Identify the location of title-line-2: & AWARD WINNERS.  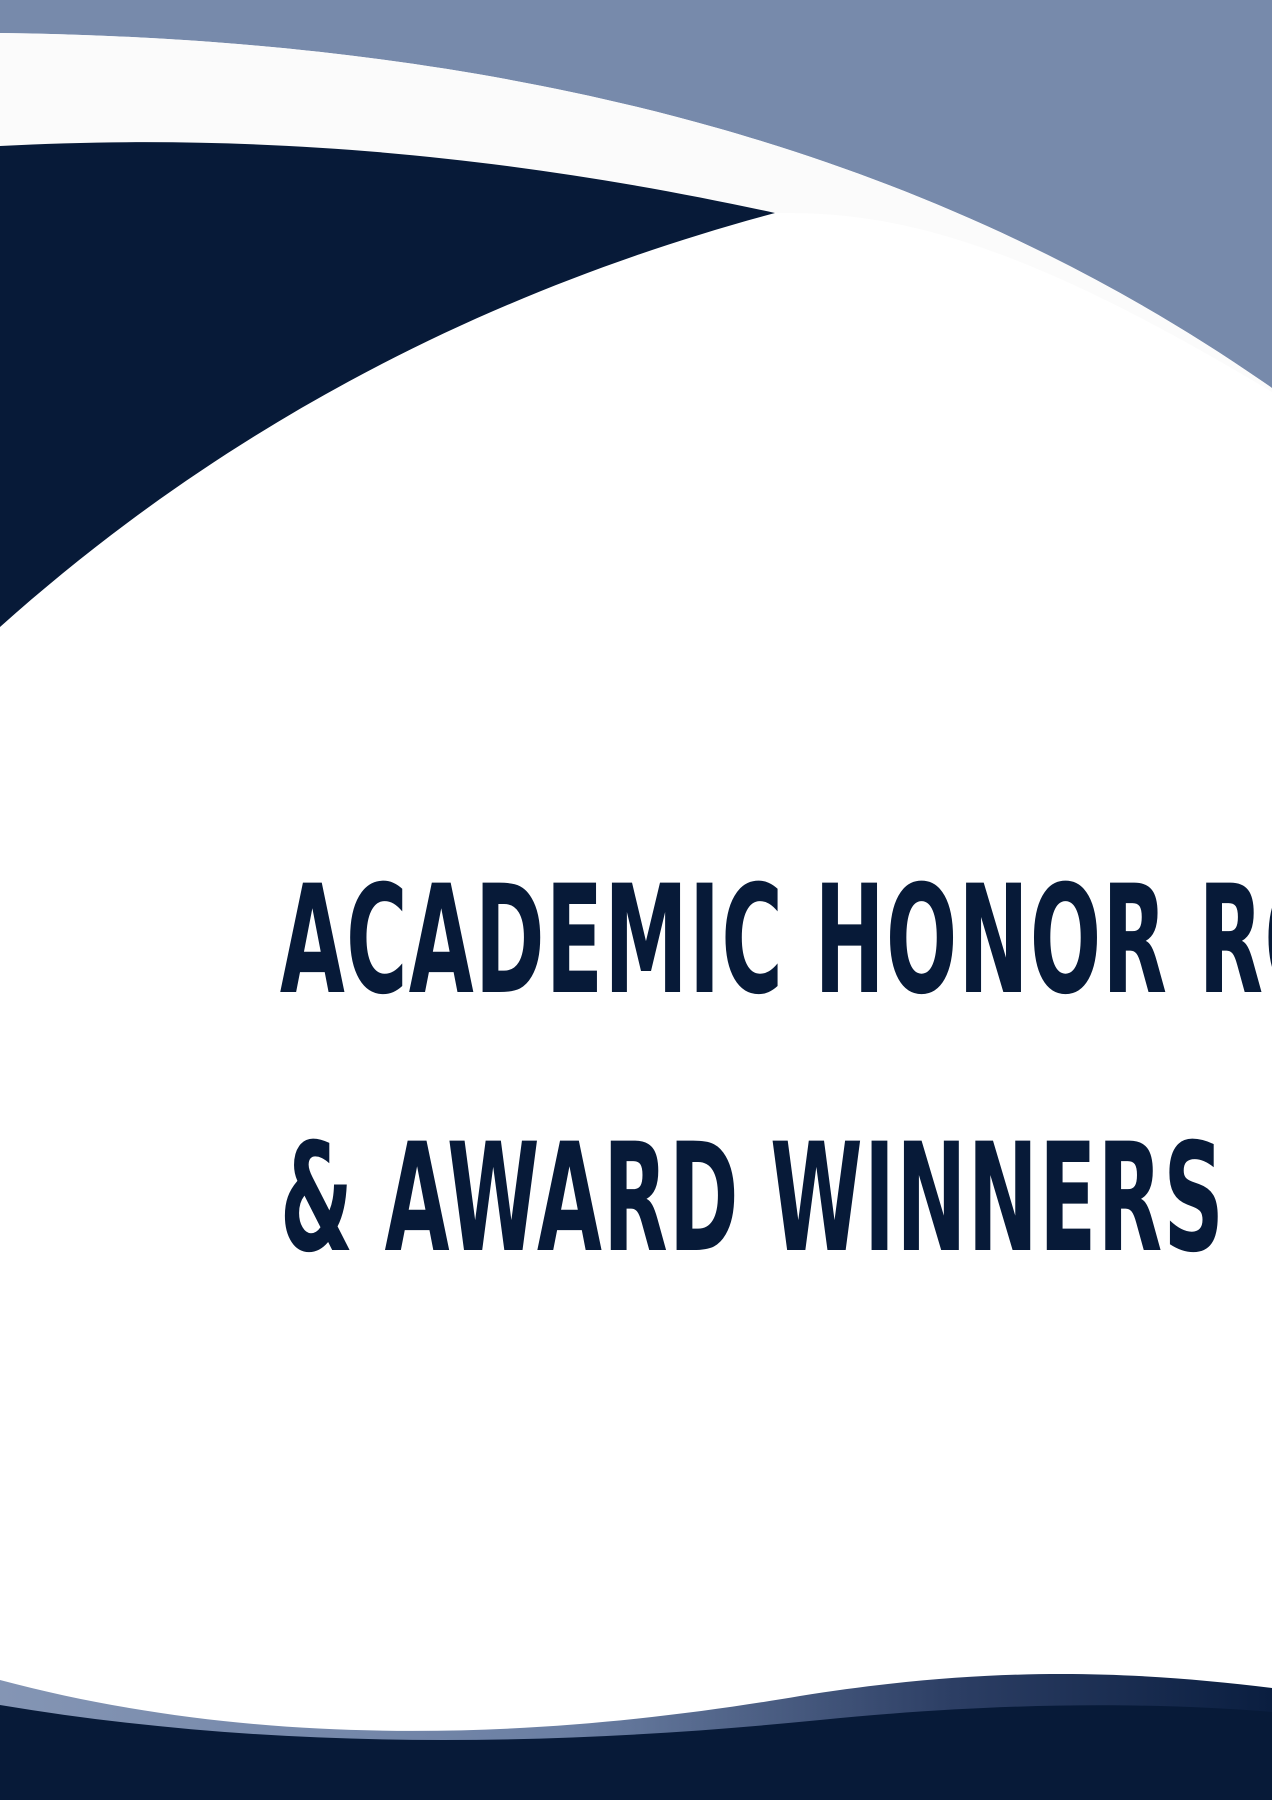
(752, 1199).